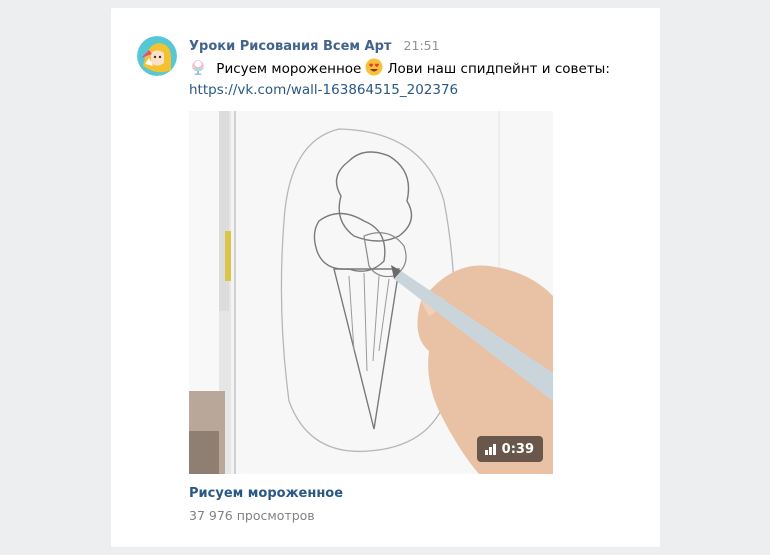 The image size is (770, 555). What do you see at coordinates (374, 67) in the screenshot?
I see `heart-eyes-emoji-icon` at bounding box center [374, 67].